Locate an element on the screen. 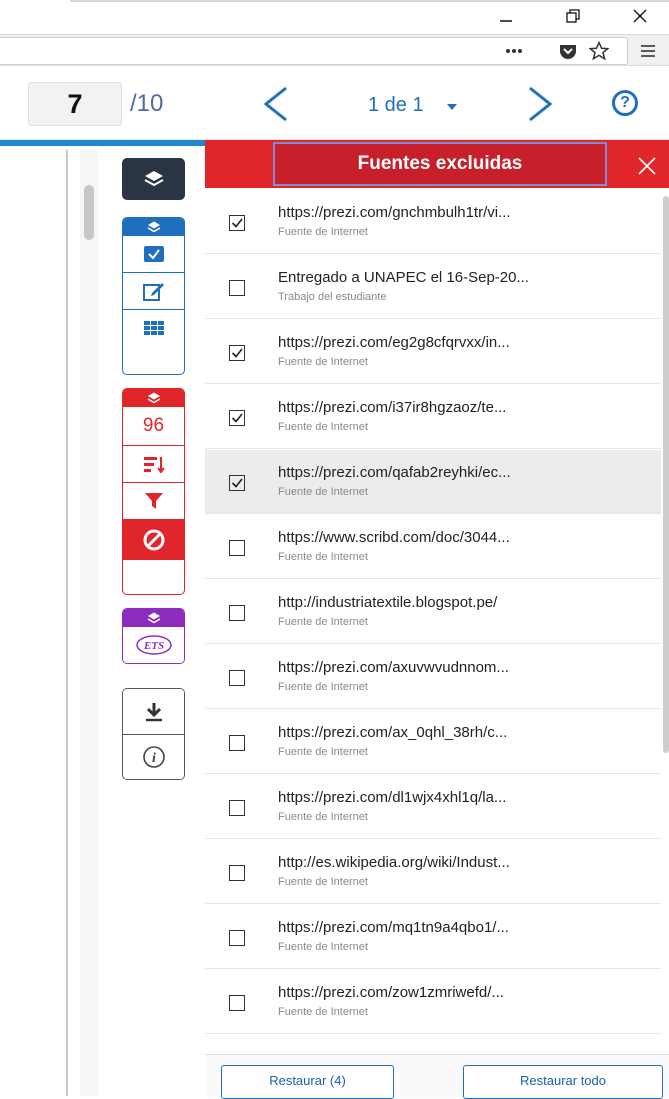  page-actions-button is located at coordinates (514, 51).